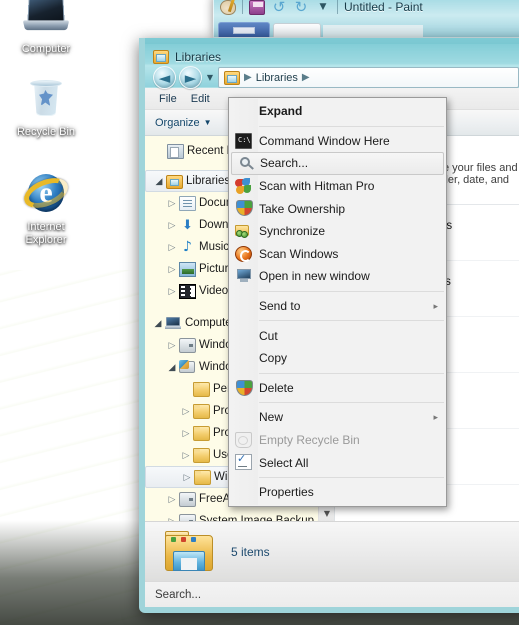  Describe the element at coordinates (187, 246) in the screenshot. I see `music-icon: ♪` at that location.